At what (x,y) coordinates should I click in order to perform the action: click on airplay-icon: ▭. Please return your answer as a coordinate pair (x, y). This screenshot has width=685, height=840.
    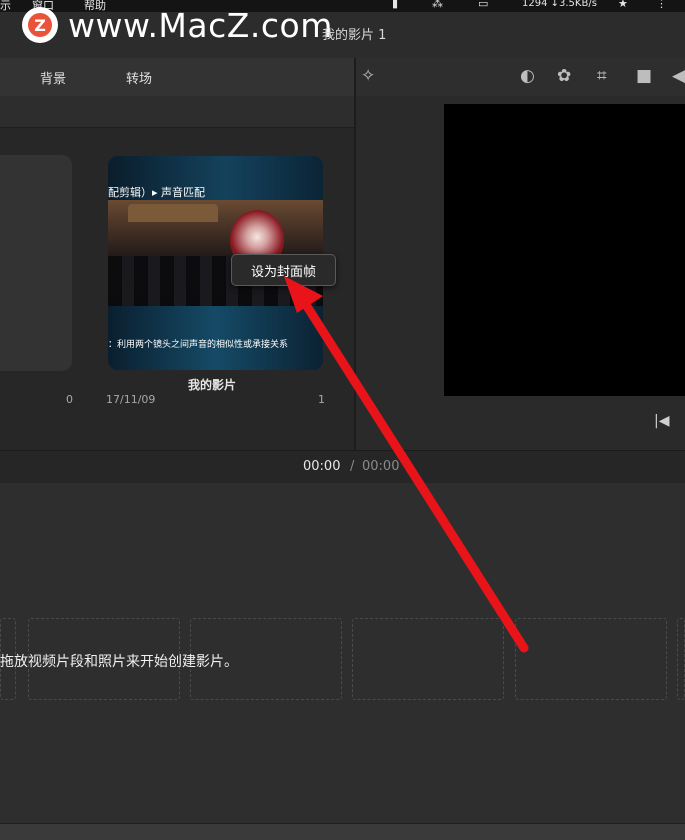
    Looking at the image, I should click on (483, 5).